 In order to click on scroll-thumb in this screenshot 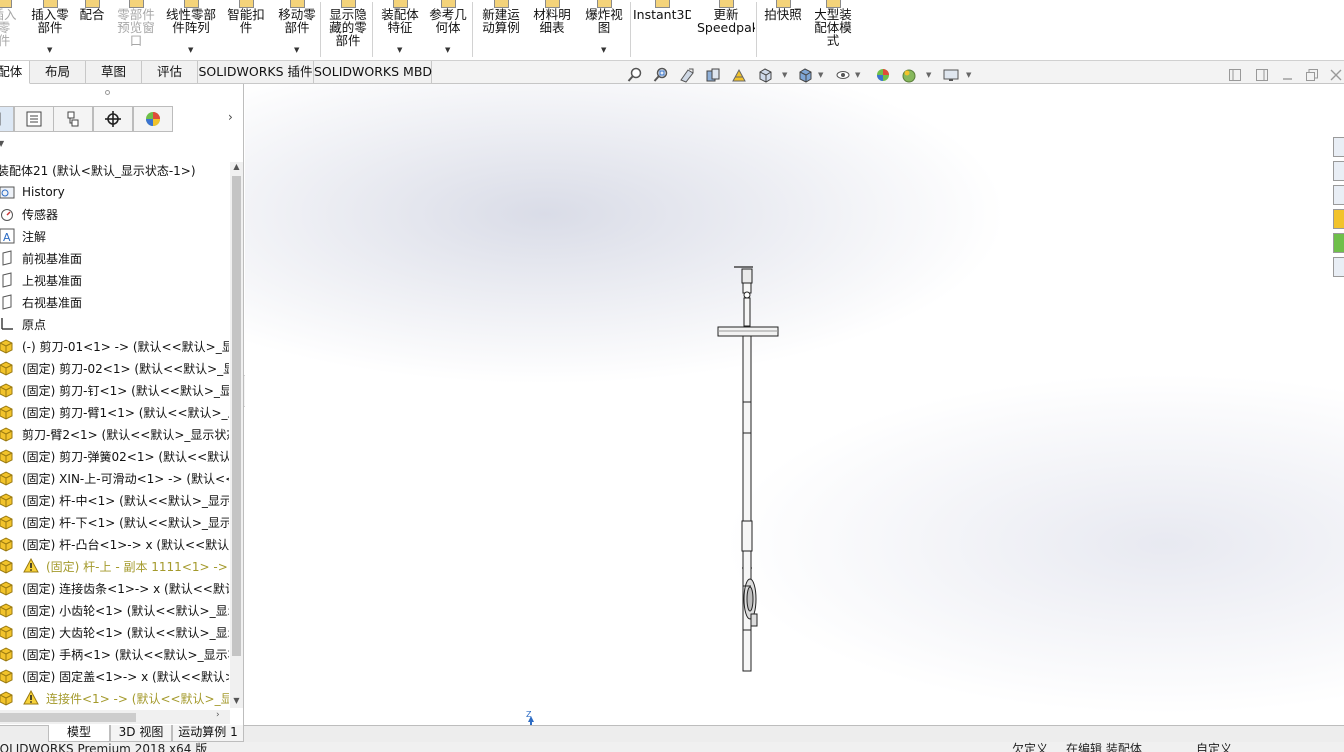, I will do `click(236, 416)`.